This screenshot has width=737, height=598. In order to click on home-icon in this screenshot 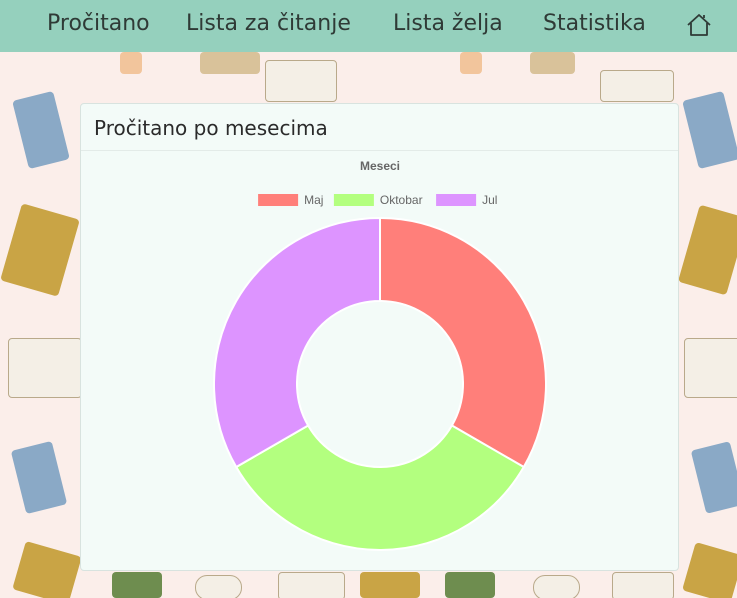, I will do `click(699, 25)`.